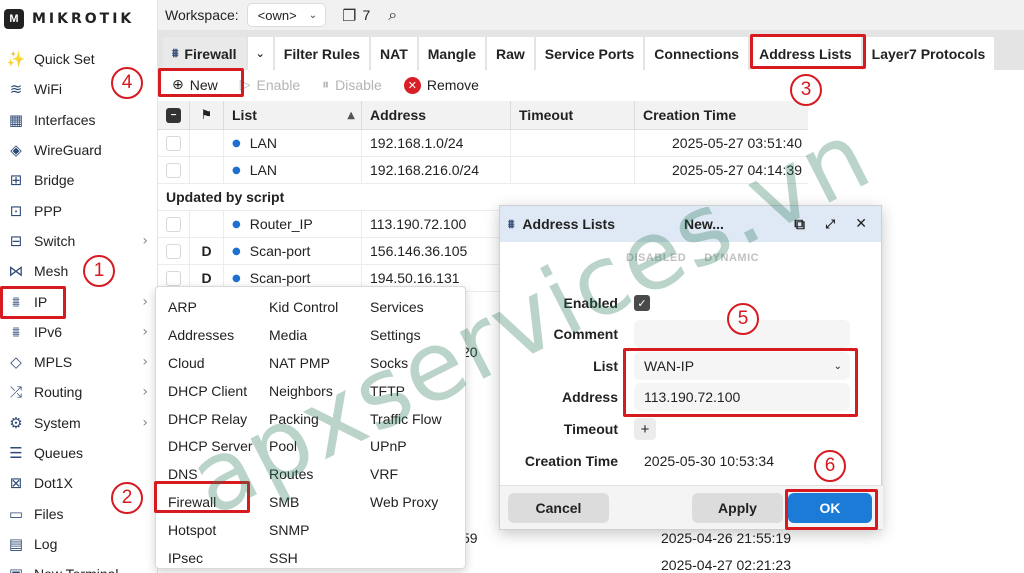 The width and height of the screenshot is (1024, 573). What do you see at coordinates (691, 334) in the screenshot?
I see `comment-row: Comment` at bounding box center [691, 334].